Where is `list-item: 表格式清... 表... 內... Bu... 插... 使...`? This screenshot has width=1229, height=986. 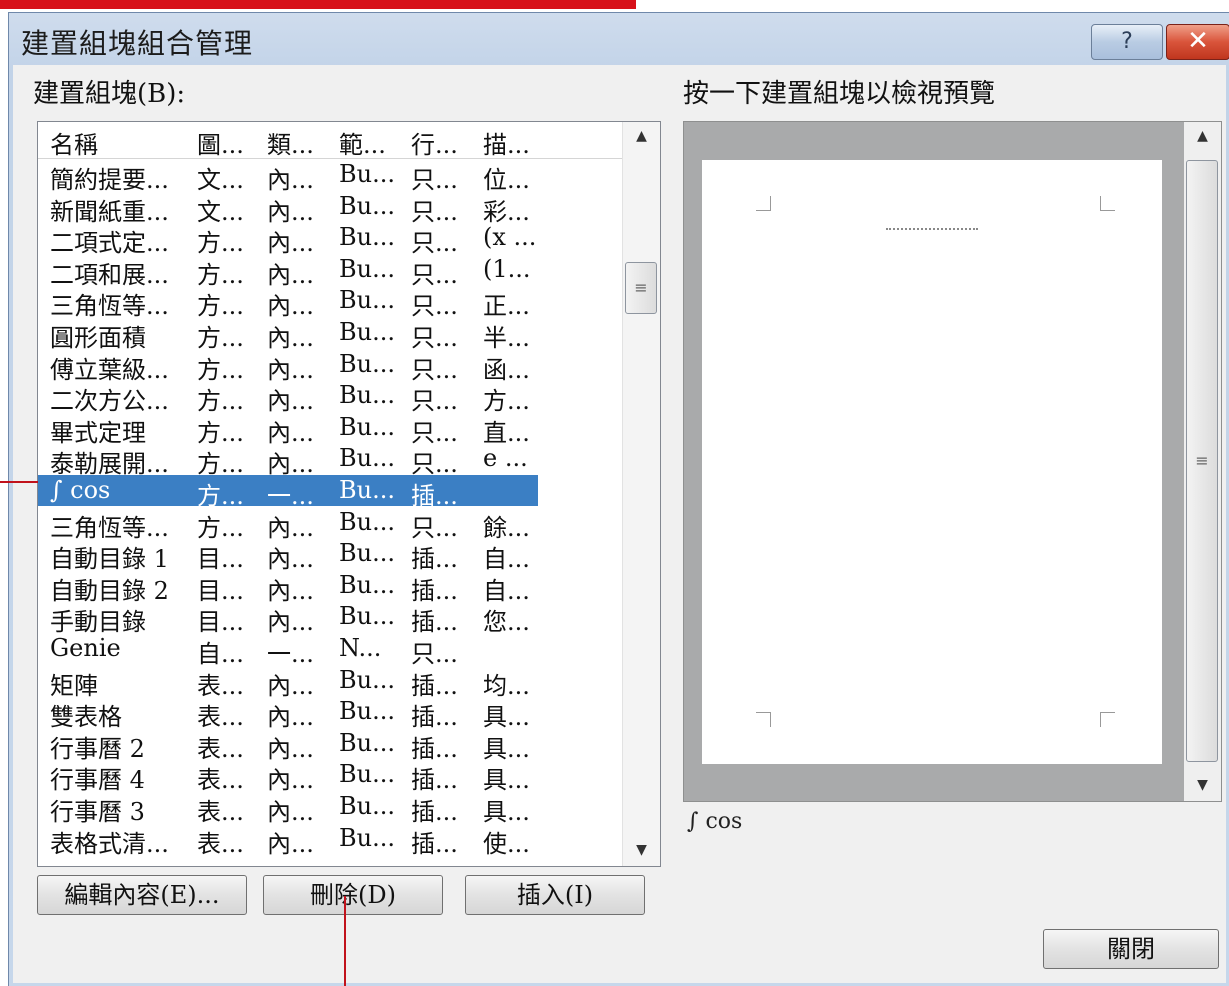
list-item: 表格式清... 表... 內... Bu... 插... 使... is located at coordinates (288, 840).